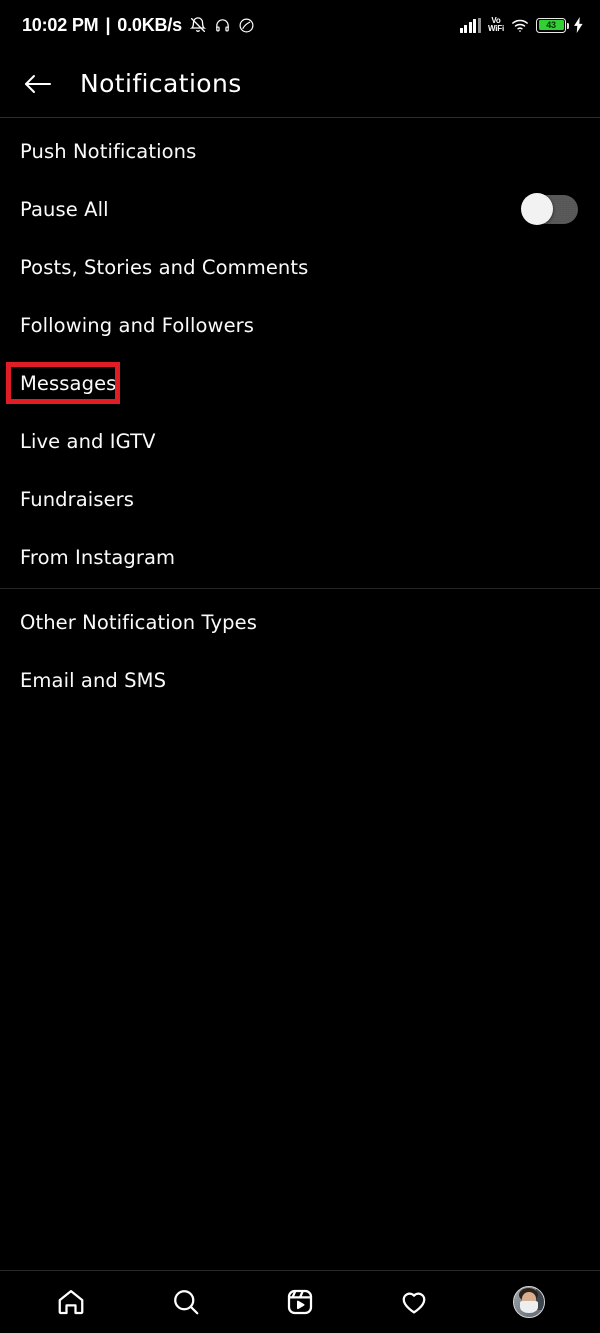 This screenshot has width=600, height=1333. What do you see at coordinates (198, 25) in the screenshot?
I see `bell-muted-icon` at bounding box center [198, 25].